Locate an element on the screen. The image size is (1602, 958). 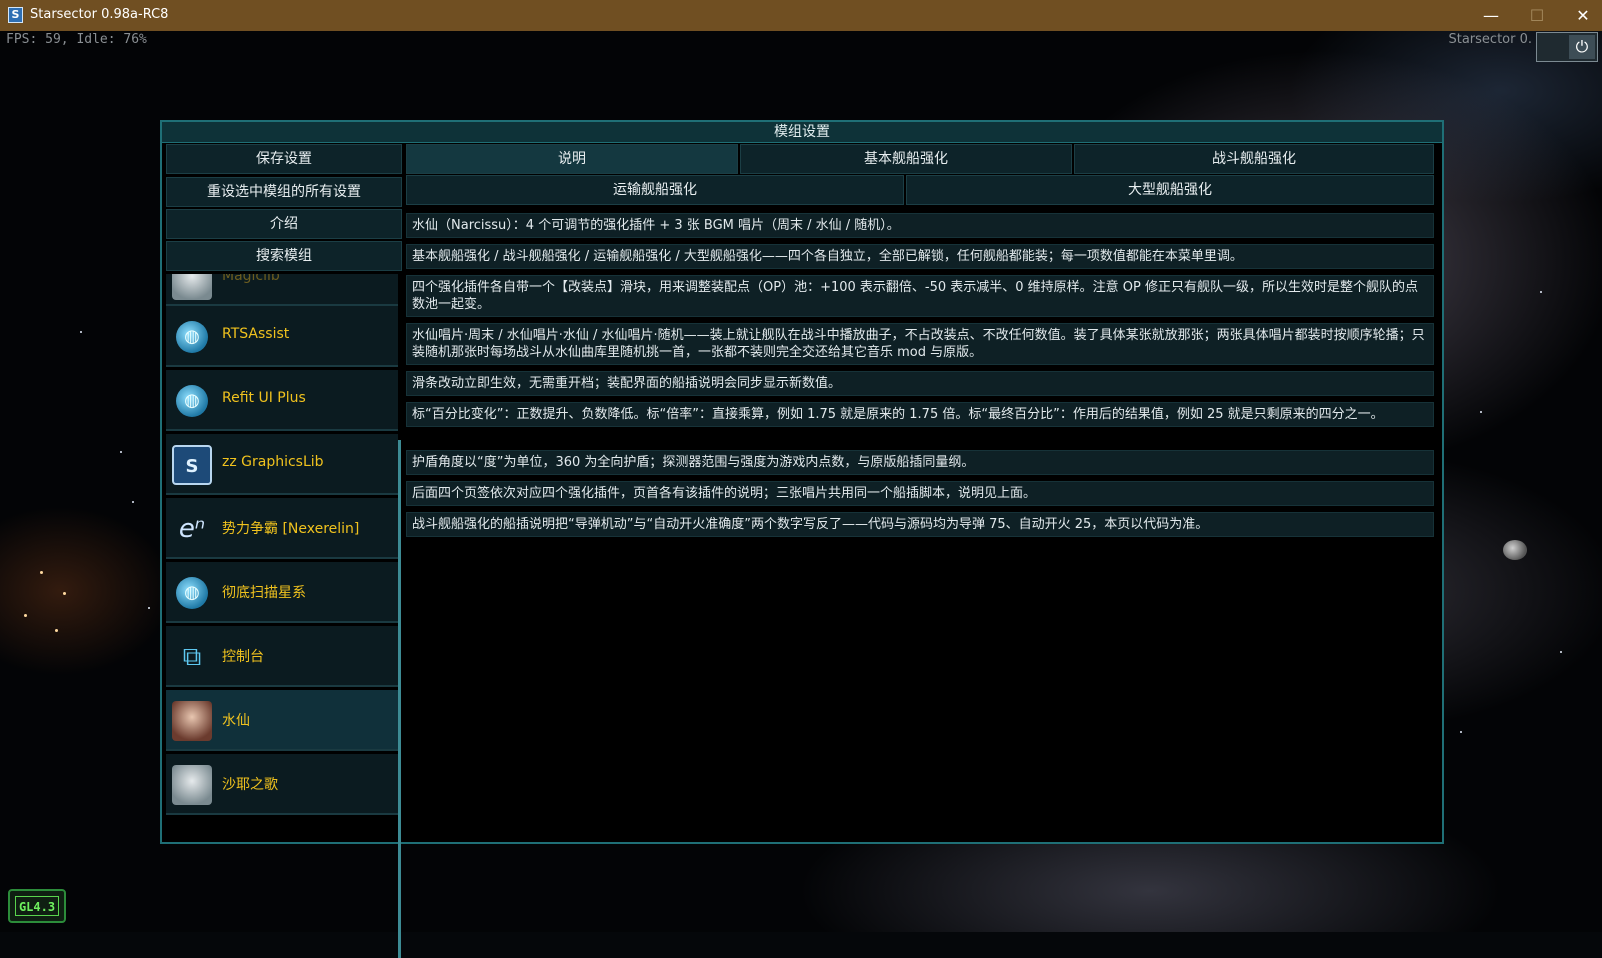
mod-list-scrollbar is located at coordinates (399, 699).